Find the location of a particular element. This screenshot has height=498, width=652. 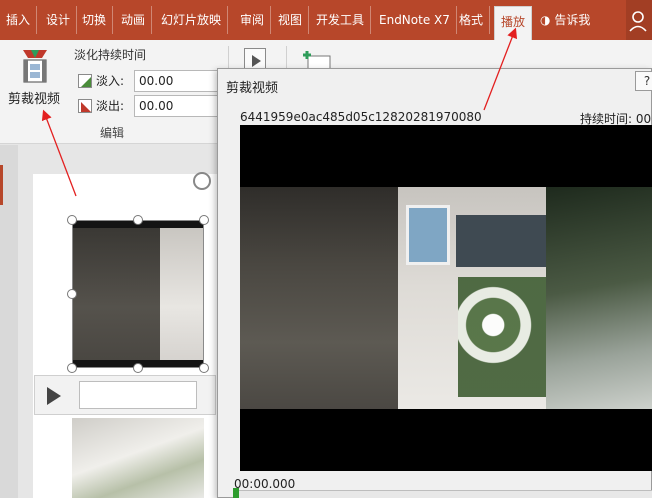

dialog-title: 剪裁视频 is located at coordinates (252, 88).